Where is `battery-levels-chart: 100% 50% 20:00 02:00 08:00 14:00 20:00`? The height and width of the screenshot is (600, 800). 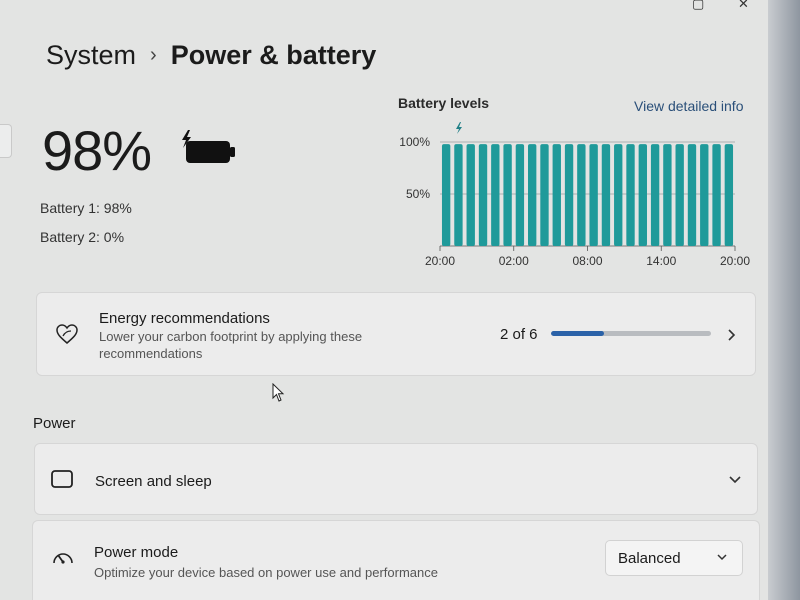
battery-levels-chart: 100% 50% 20:00 02:00 08:00 14:00 20:00 is located at coordinates (574, 195).